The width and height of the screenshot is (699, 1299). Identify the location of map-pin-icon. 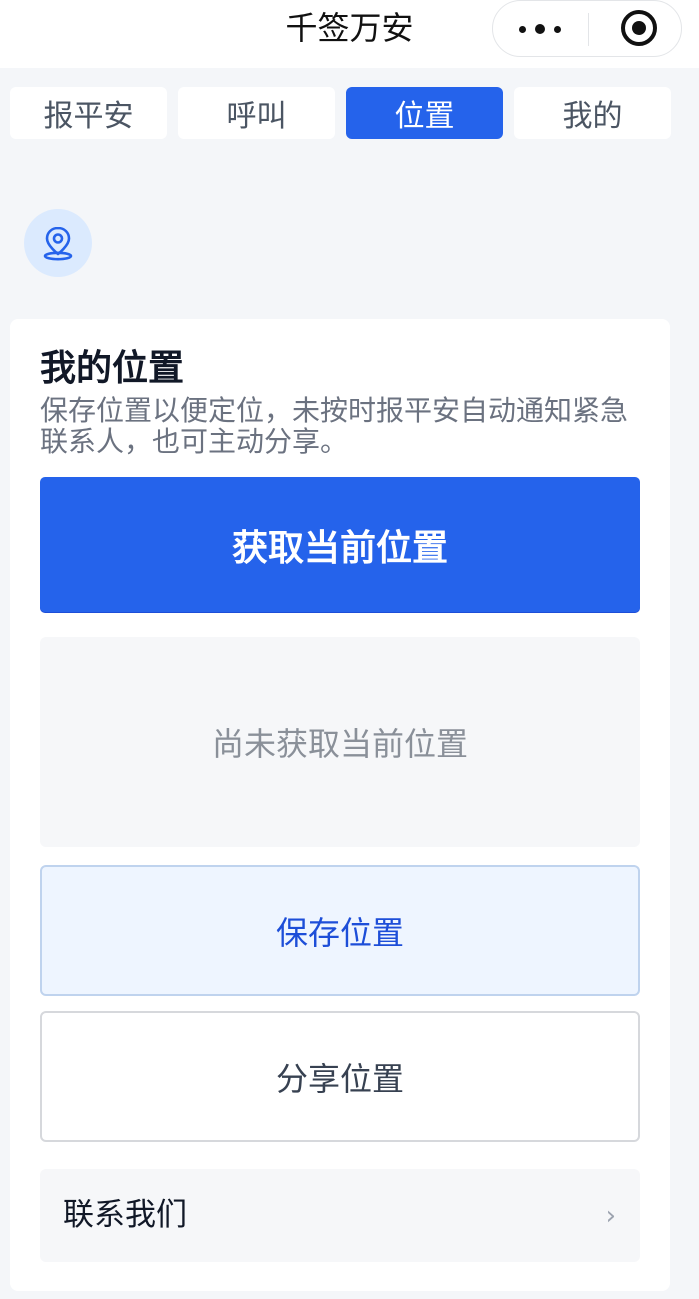
(58, 243).